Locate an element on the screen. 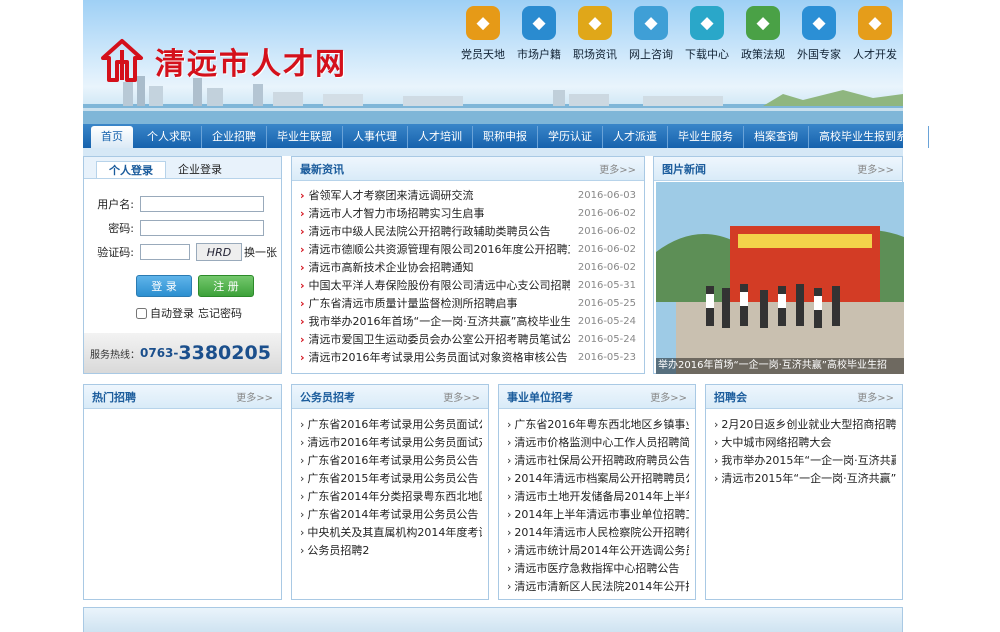 The image size is (1000, 632). quick-link-policy: ◆ 政策法规 is located at coordinates (763, 34).